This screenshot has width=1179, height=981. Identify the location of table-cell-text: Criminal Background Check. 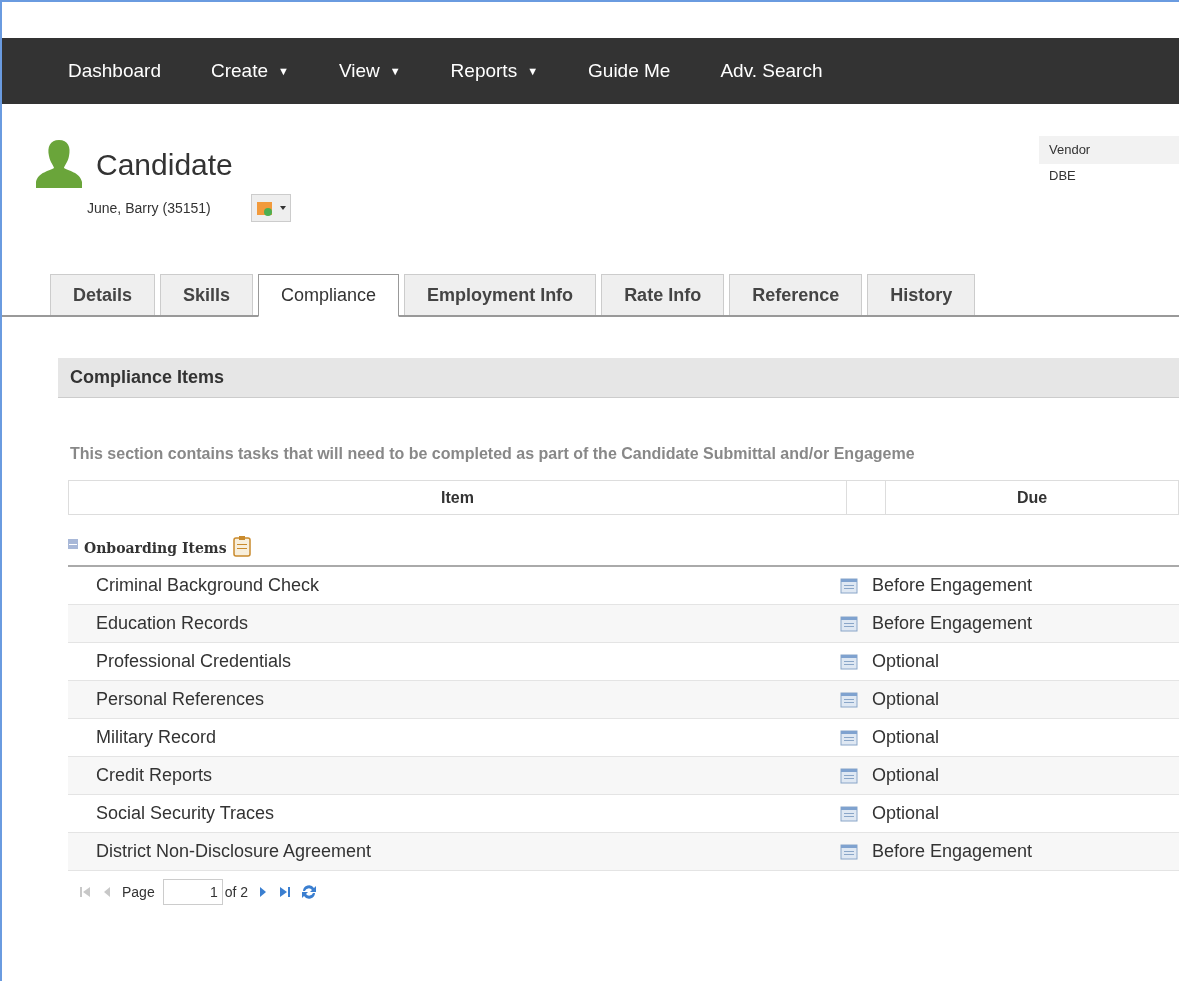
(208, 585).